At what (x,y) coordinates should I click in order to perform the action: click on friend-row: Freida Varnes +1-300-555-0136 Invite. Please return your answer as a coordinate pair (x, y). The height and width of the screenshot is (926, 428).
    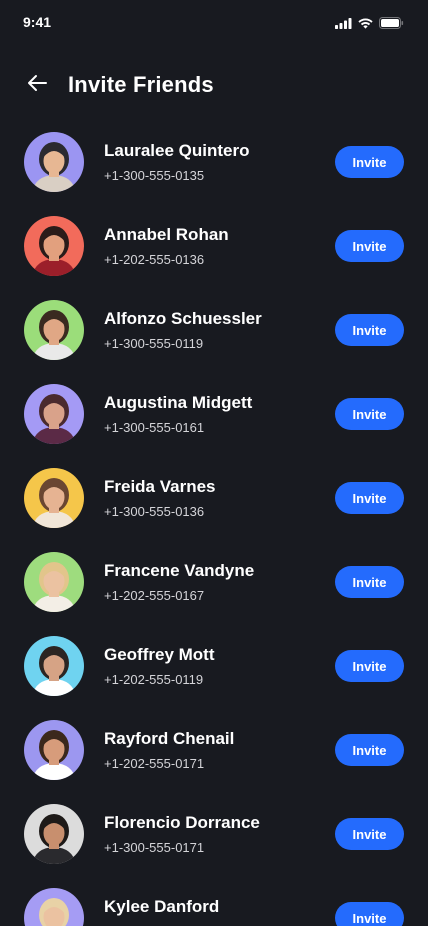
    Looking at the image, I should click on (214, 498).